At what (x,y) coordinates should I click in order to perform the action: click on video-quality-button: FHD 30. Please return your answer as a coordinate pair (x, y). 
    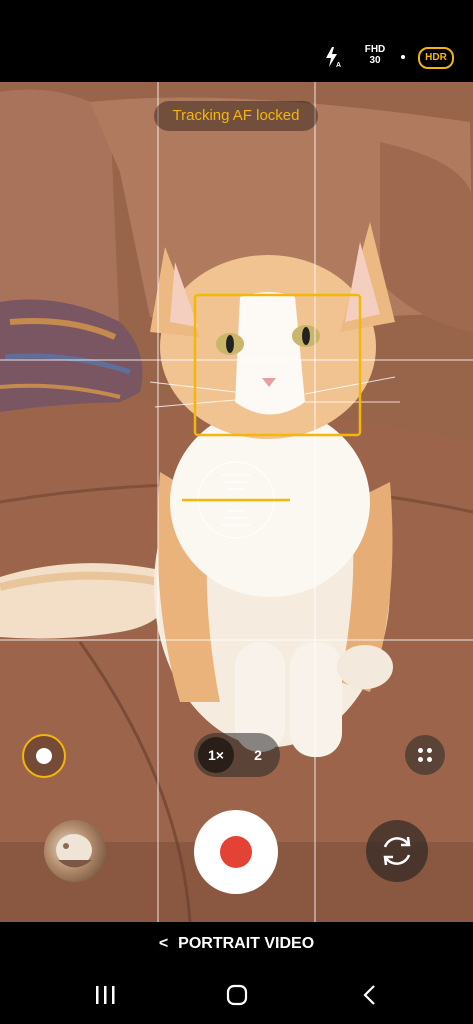
    Looking at the image, I should click on (375, 55).